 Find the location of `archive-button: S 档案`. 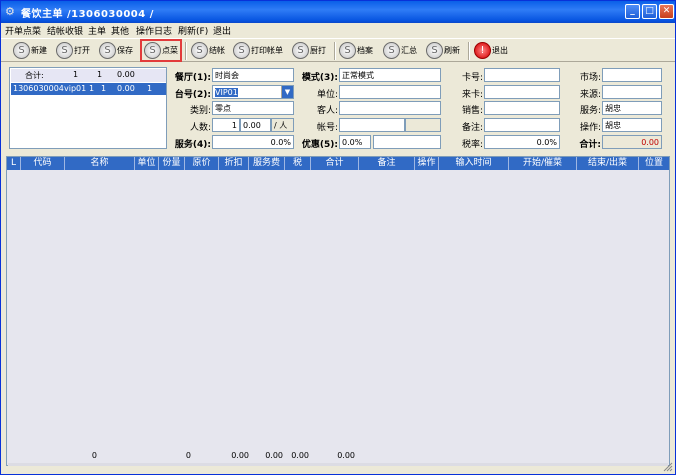

archive-button: S 档案 is located at coordinates (356, 50).